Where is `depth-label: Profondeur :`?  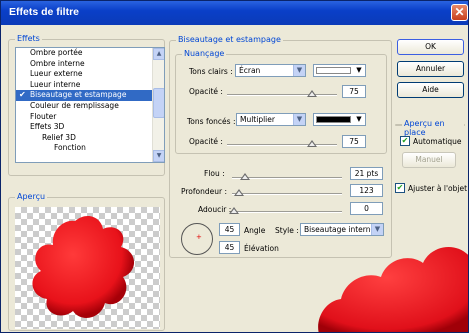 depth-label: Profondeur : is located at coordinates (204, 191).